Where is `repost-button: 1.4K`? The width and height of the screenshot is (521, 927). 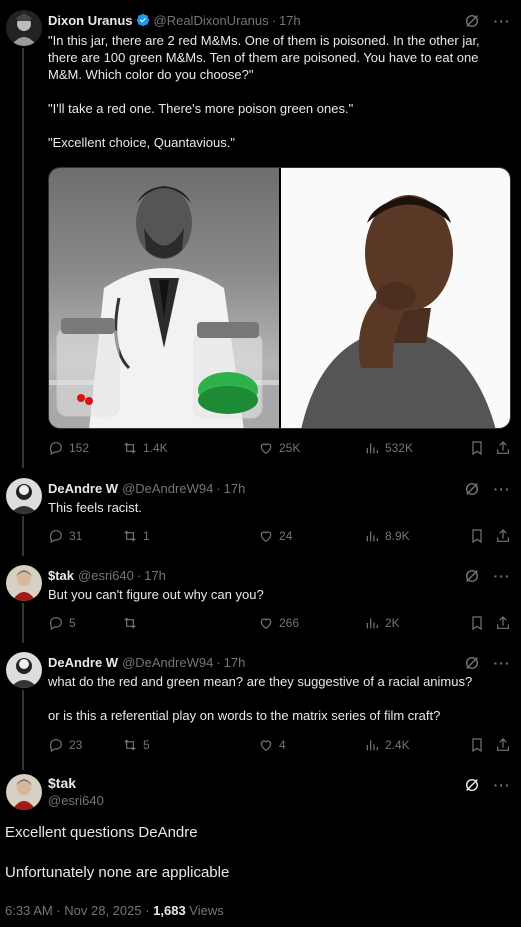 repost-button: 1.4K is located at coordinates (145, 448).